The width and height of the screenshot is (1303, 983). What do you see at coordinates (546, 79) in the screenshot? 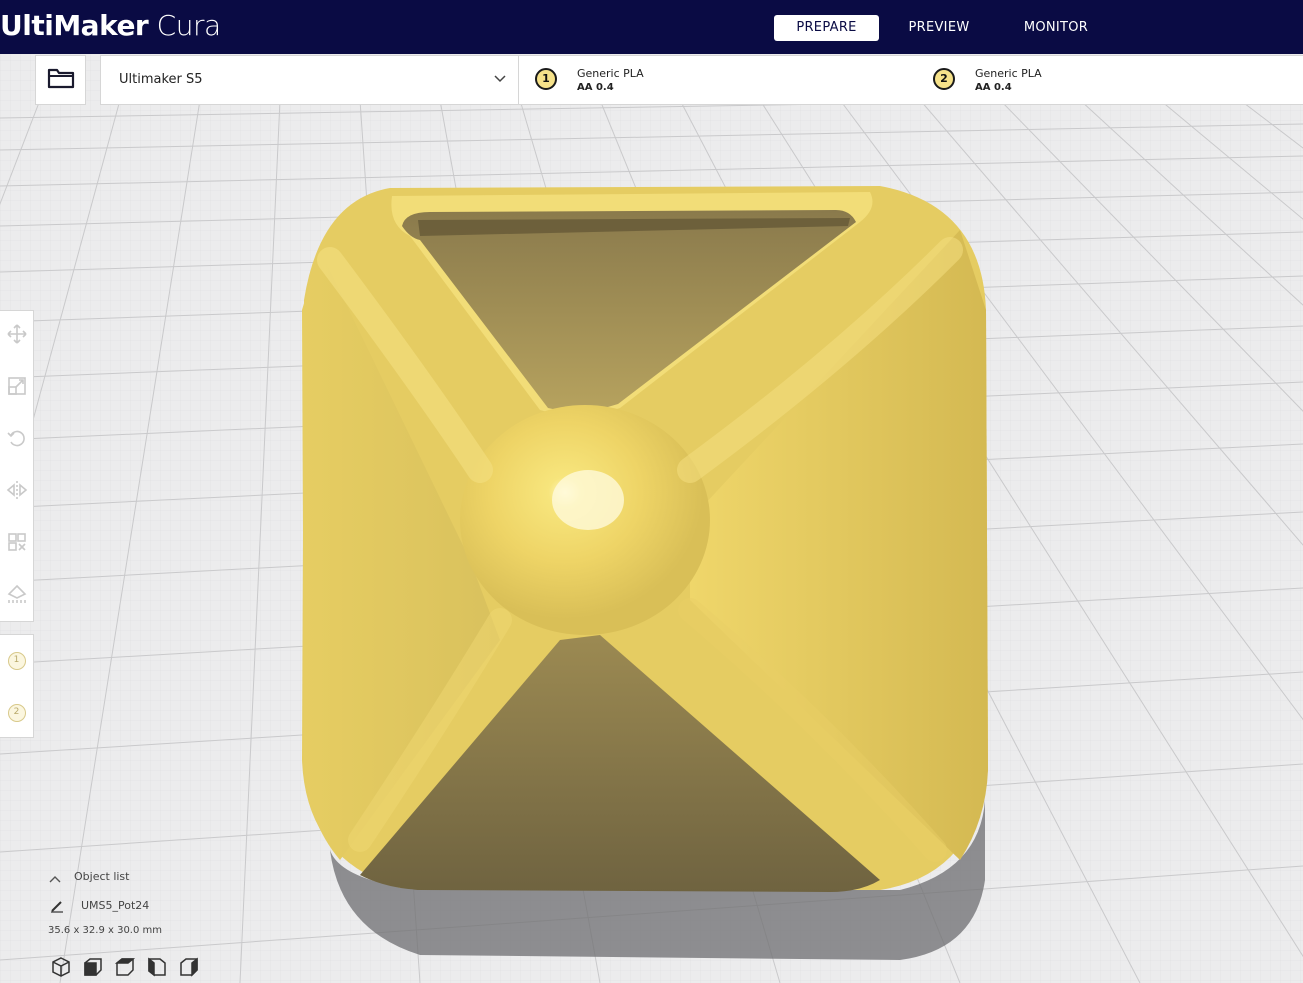
I see `extruder-1-badge: 1` at bounding box center [546, 79].